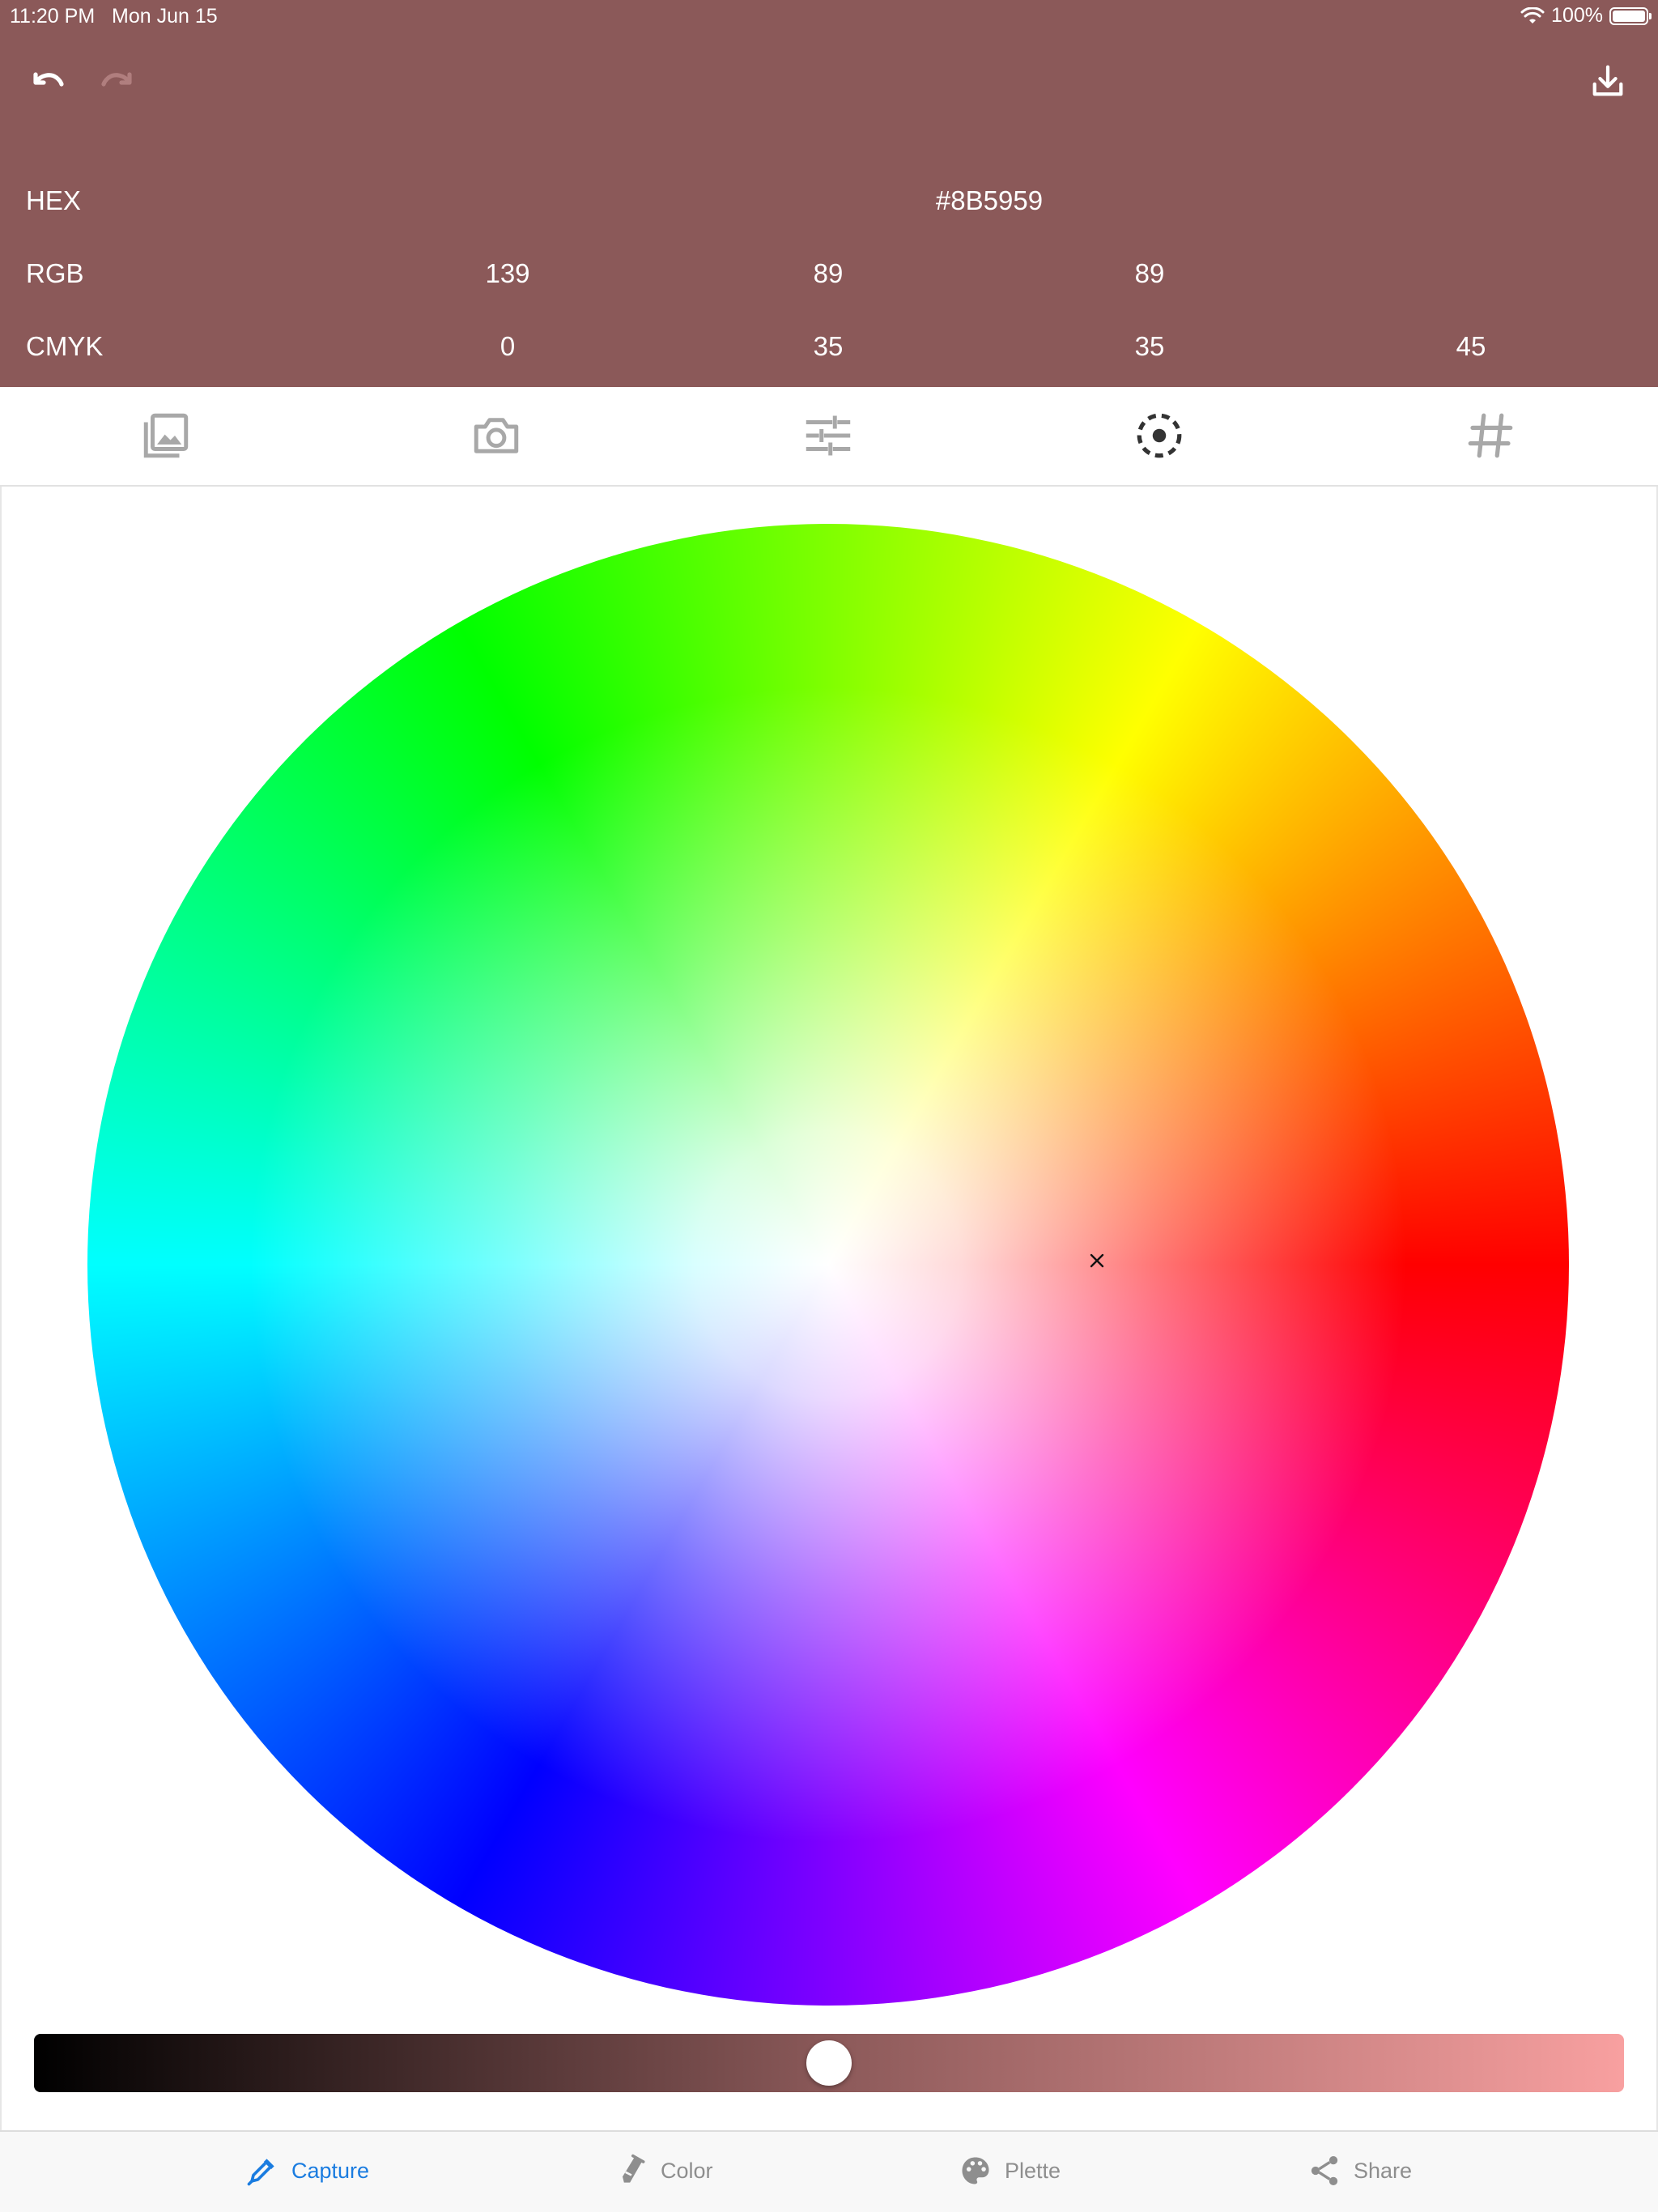 The height and width of the screenshot is (2212, 1658). Describe the element at coordinates (1097, 1261) in the screenshot. I see `color-selection-marker` at that location.